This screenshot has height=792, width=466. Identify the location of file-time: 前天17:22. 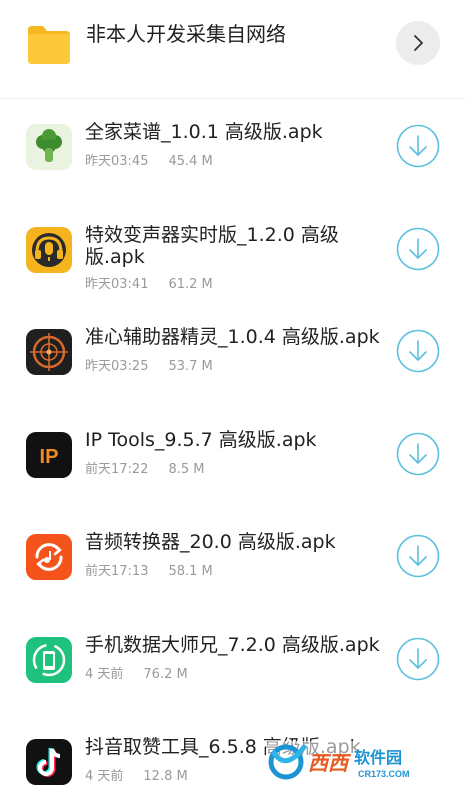
(117, 469).